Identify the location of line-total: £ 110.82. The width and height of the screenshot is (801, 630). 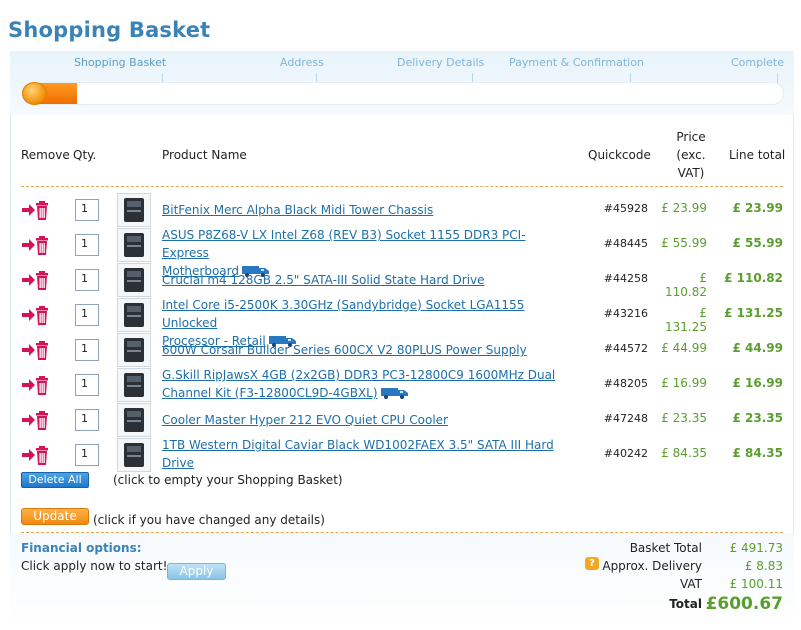
(753, 278).